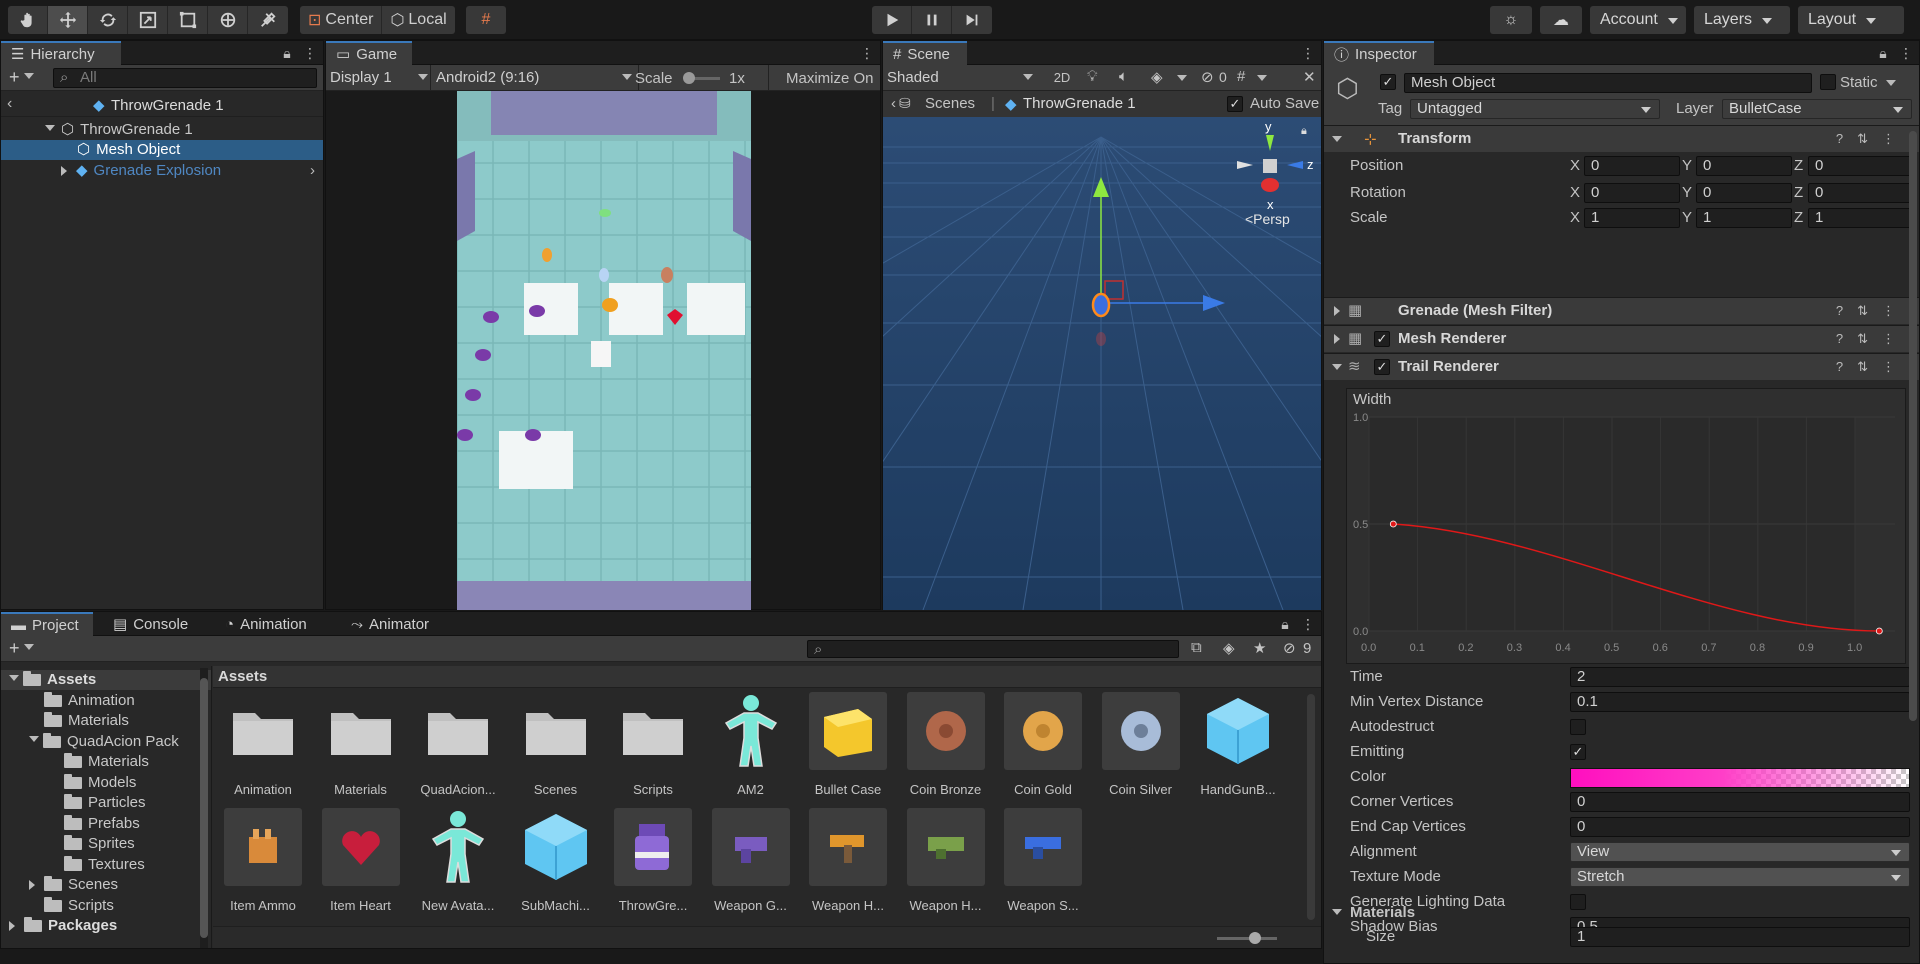 The image size is (1920, 964). What do you see at coordinates (925, 53) in the screenshot?
I see `tab-scene: # Scene` at bounding box center [925, 53].